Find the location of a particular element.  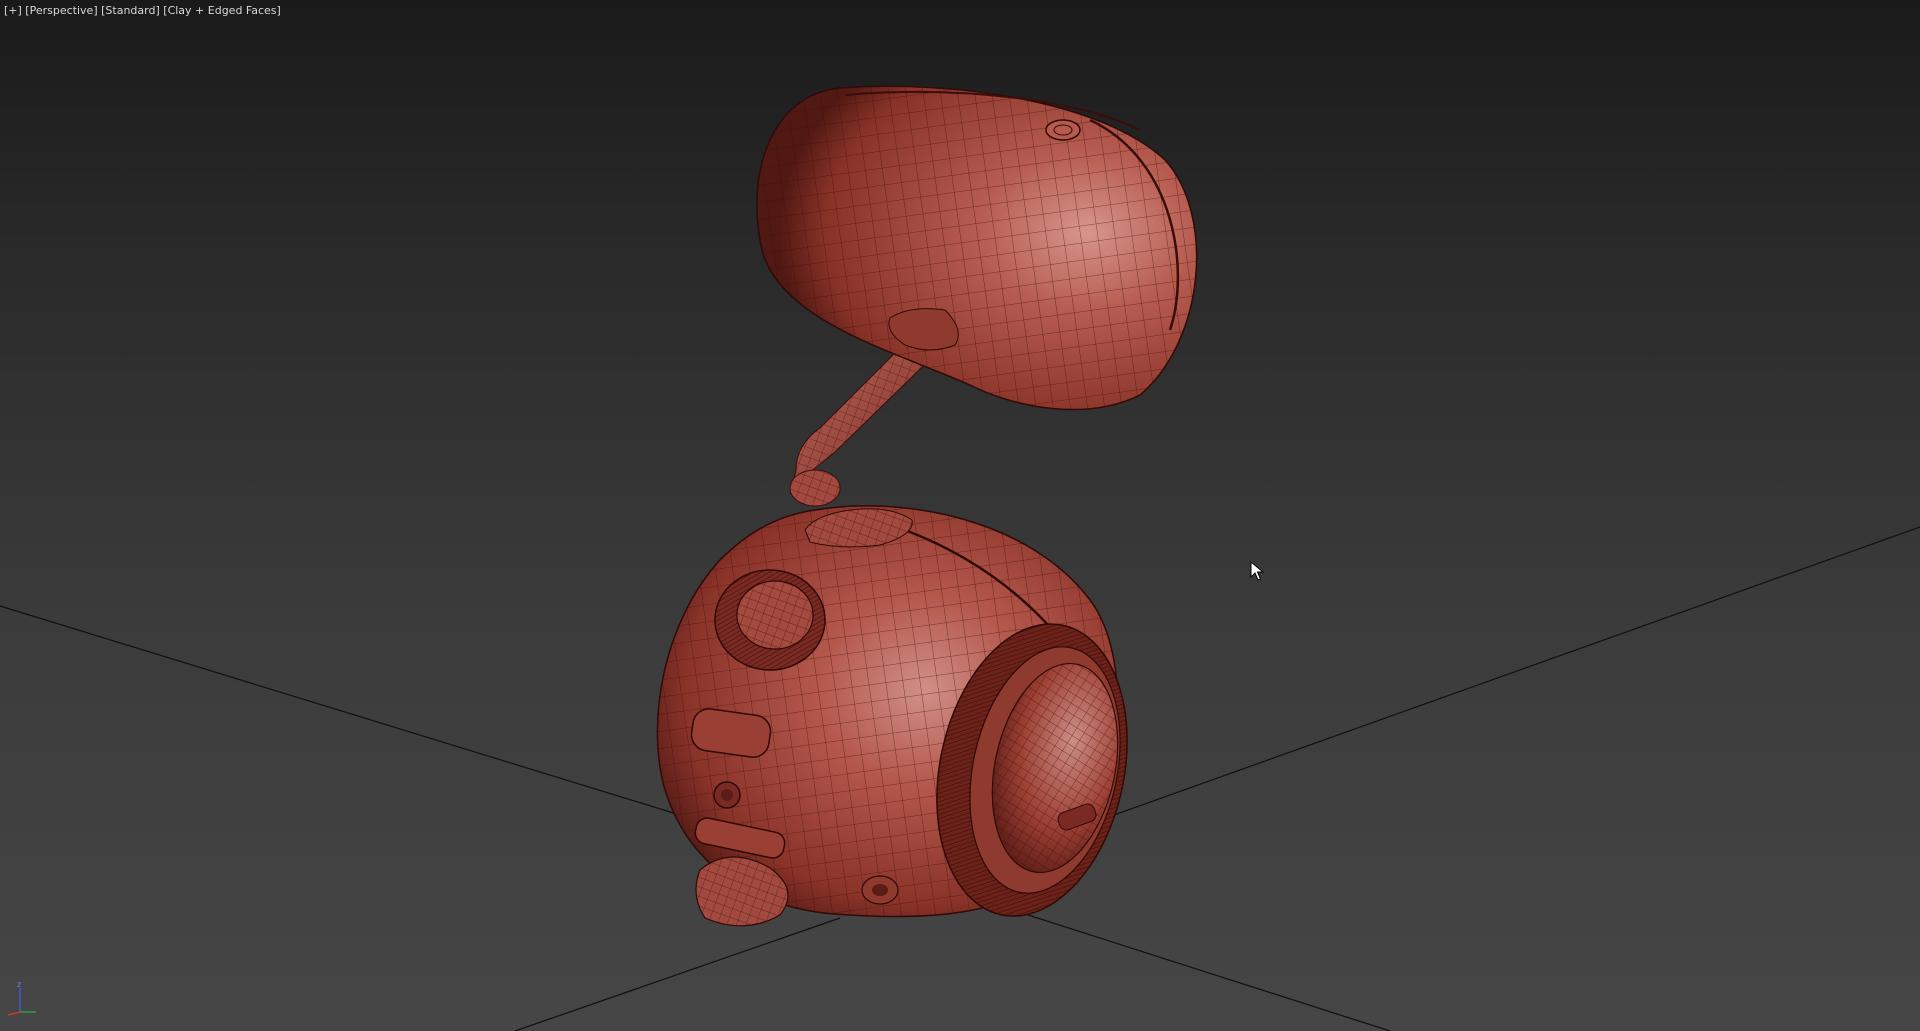

camera-menu: Perspective is located at coordinates (62, 10).